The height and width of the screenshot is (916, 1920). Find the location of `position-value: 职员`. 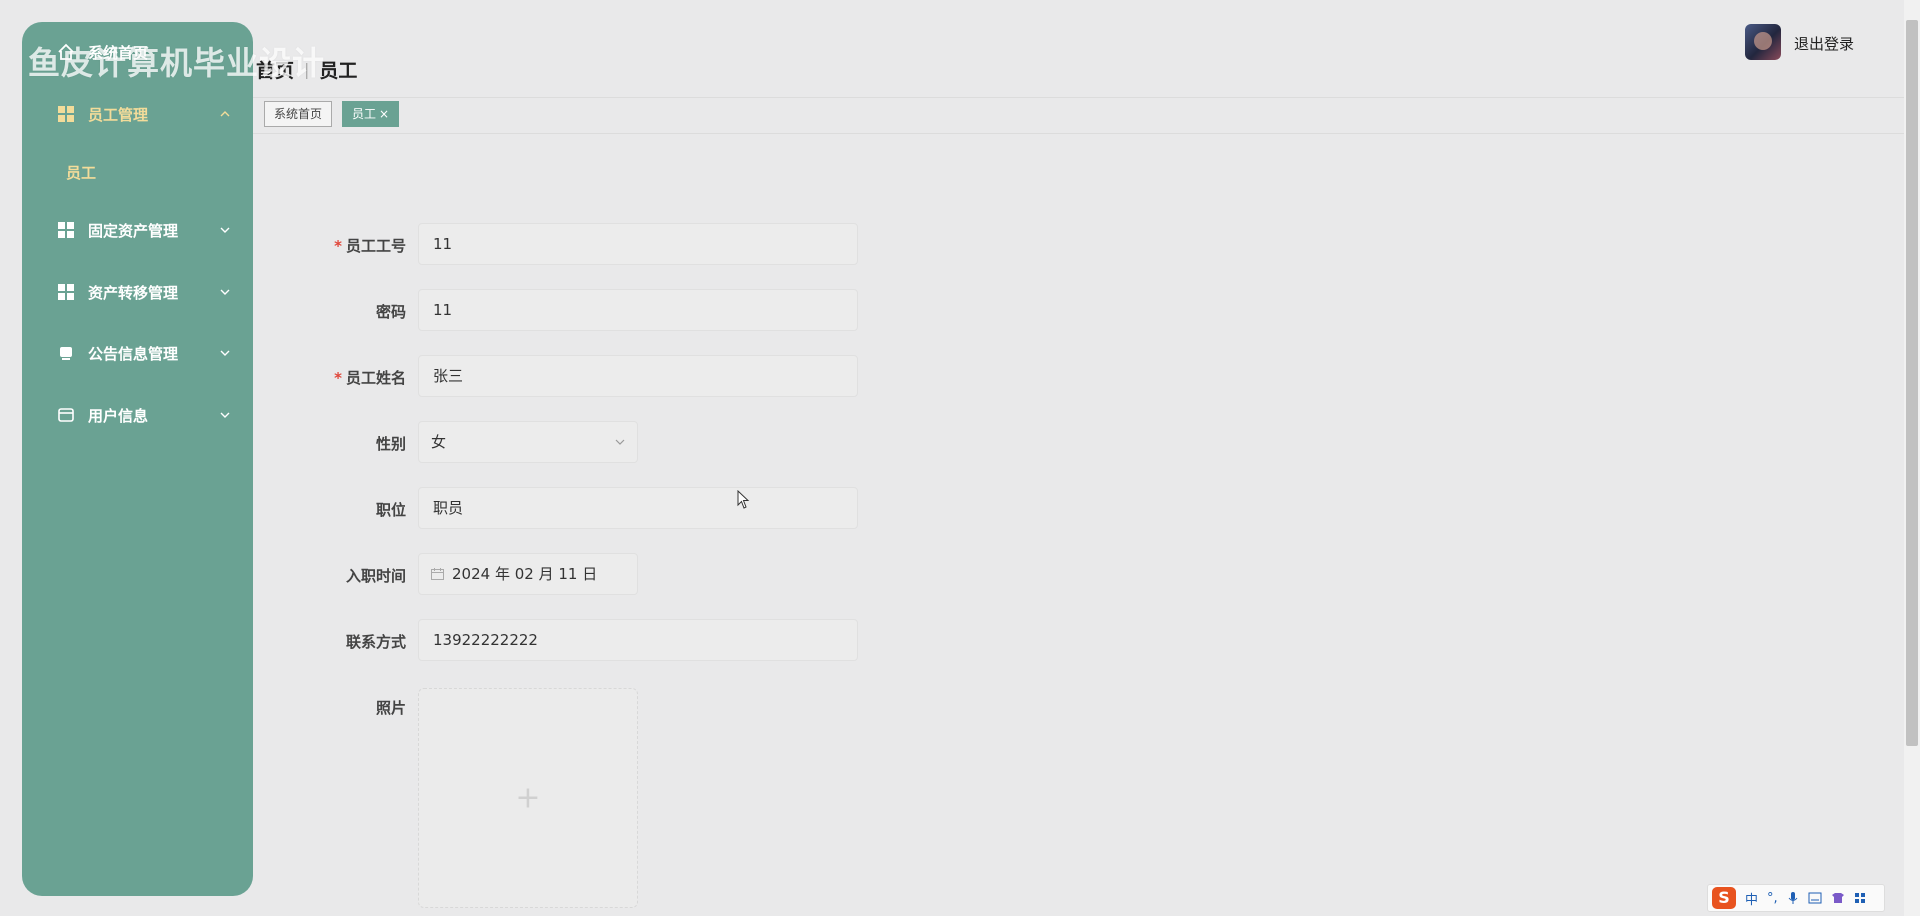

position-value: 职员 is located at coordinates (448, 508).